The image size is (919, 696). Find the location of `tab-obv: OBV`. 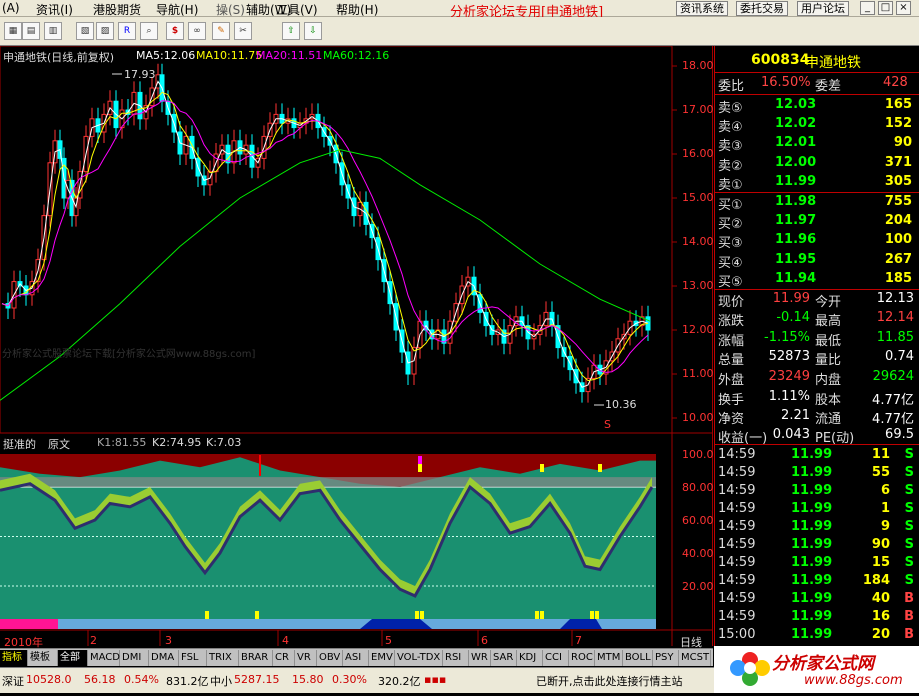

tab-obv: OBV is located at coordinates (330, 658).